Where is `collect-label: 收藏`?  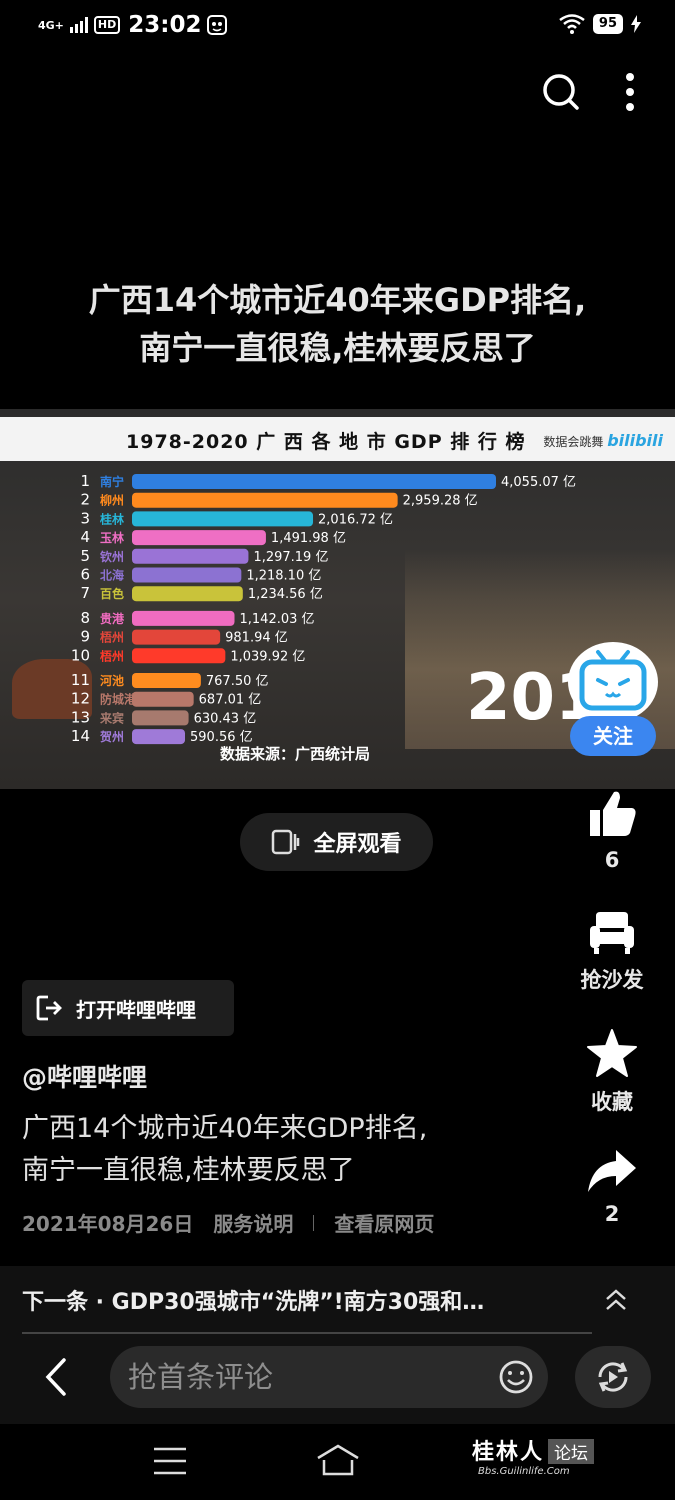 collect-label: 收藏 is located at coordinates (612, 1102).